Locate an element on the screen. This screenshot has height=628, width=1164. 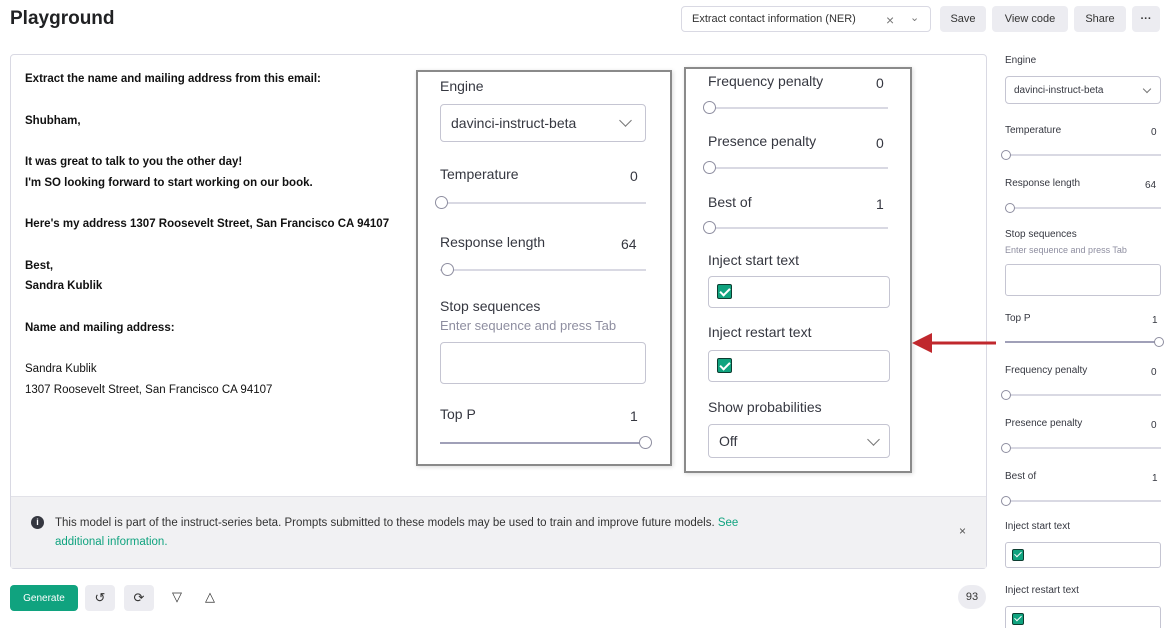
show-probabilities-value: Off is located at coordinates (728, 441).